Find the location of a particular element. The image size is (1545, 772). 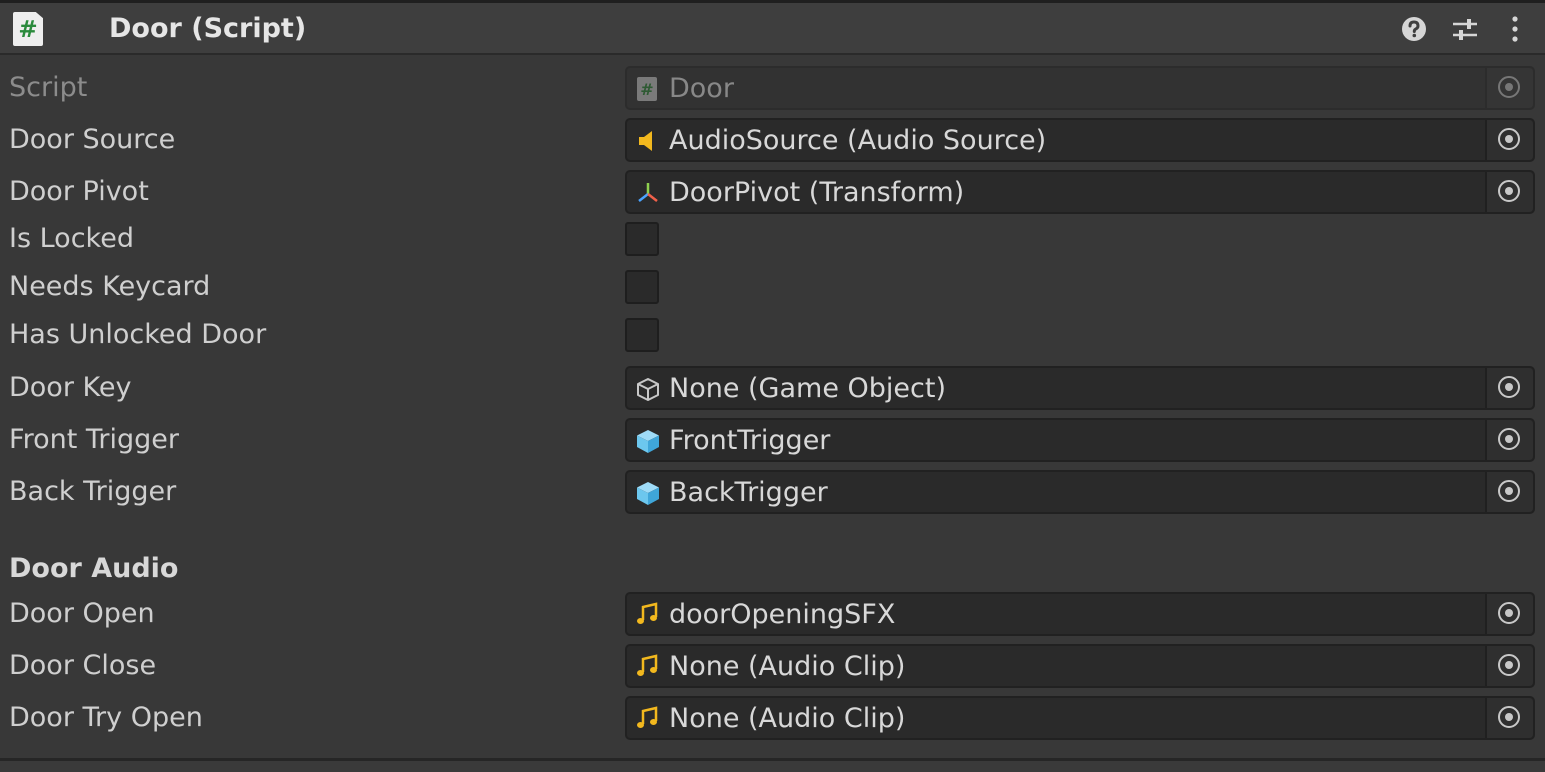

script-label: Script is located at coordinates (48, 87).